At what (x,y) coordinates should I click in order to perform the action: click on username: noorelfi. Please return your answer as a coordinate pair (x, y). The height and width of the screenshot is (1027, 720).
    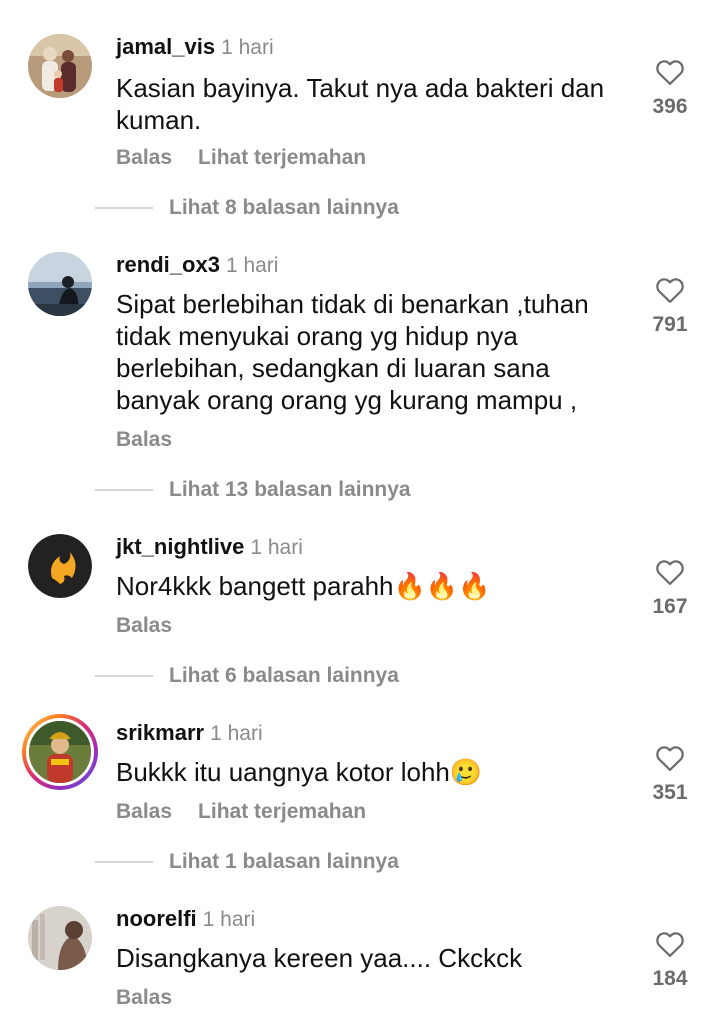
    Looking at the image, I should click on (156, 918).